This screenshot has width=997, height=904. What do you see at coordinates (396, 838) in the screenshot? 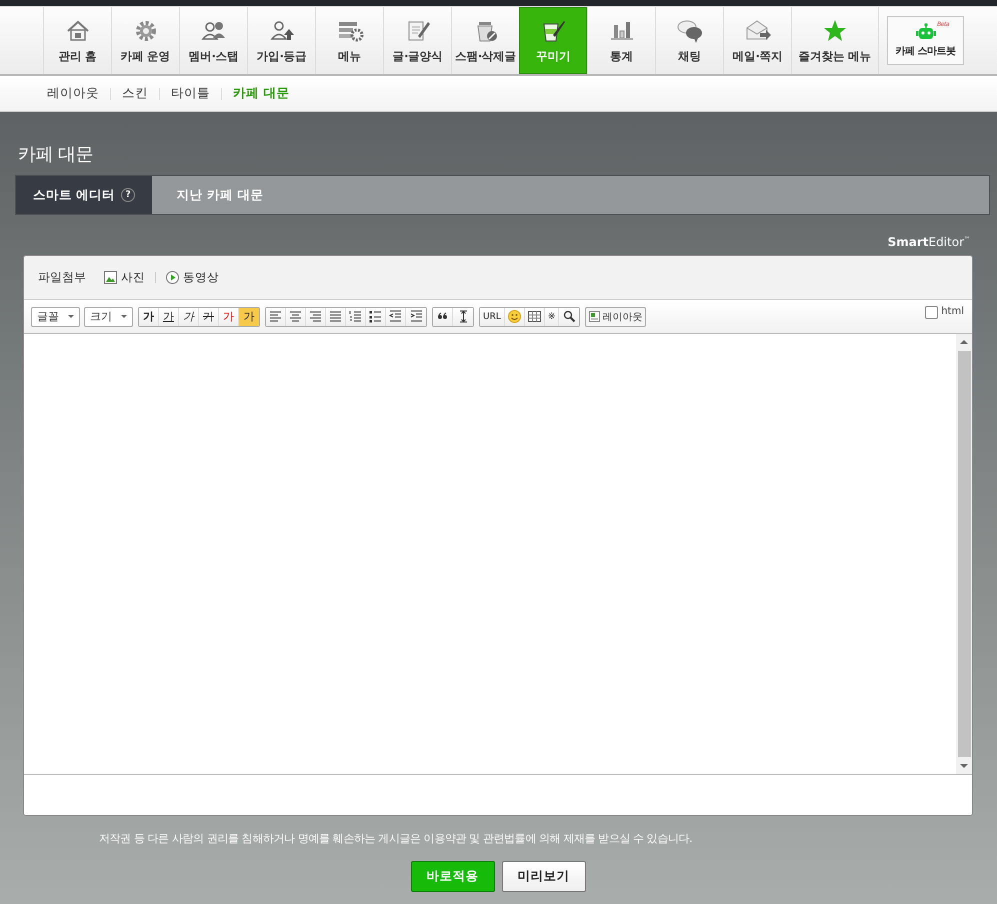
I see `notice-text: 저작권 등 다른 사람의 권리를 침해하거나 명예를 훼손하는 게시글은 이용약관 및 관련법률에 의해 제재를 받으실 수 있습니다.` at bounding box center [396, 838].